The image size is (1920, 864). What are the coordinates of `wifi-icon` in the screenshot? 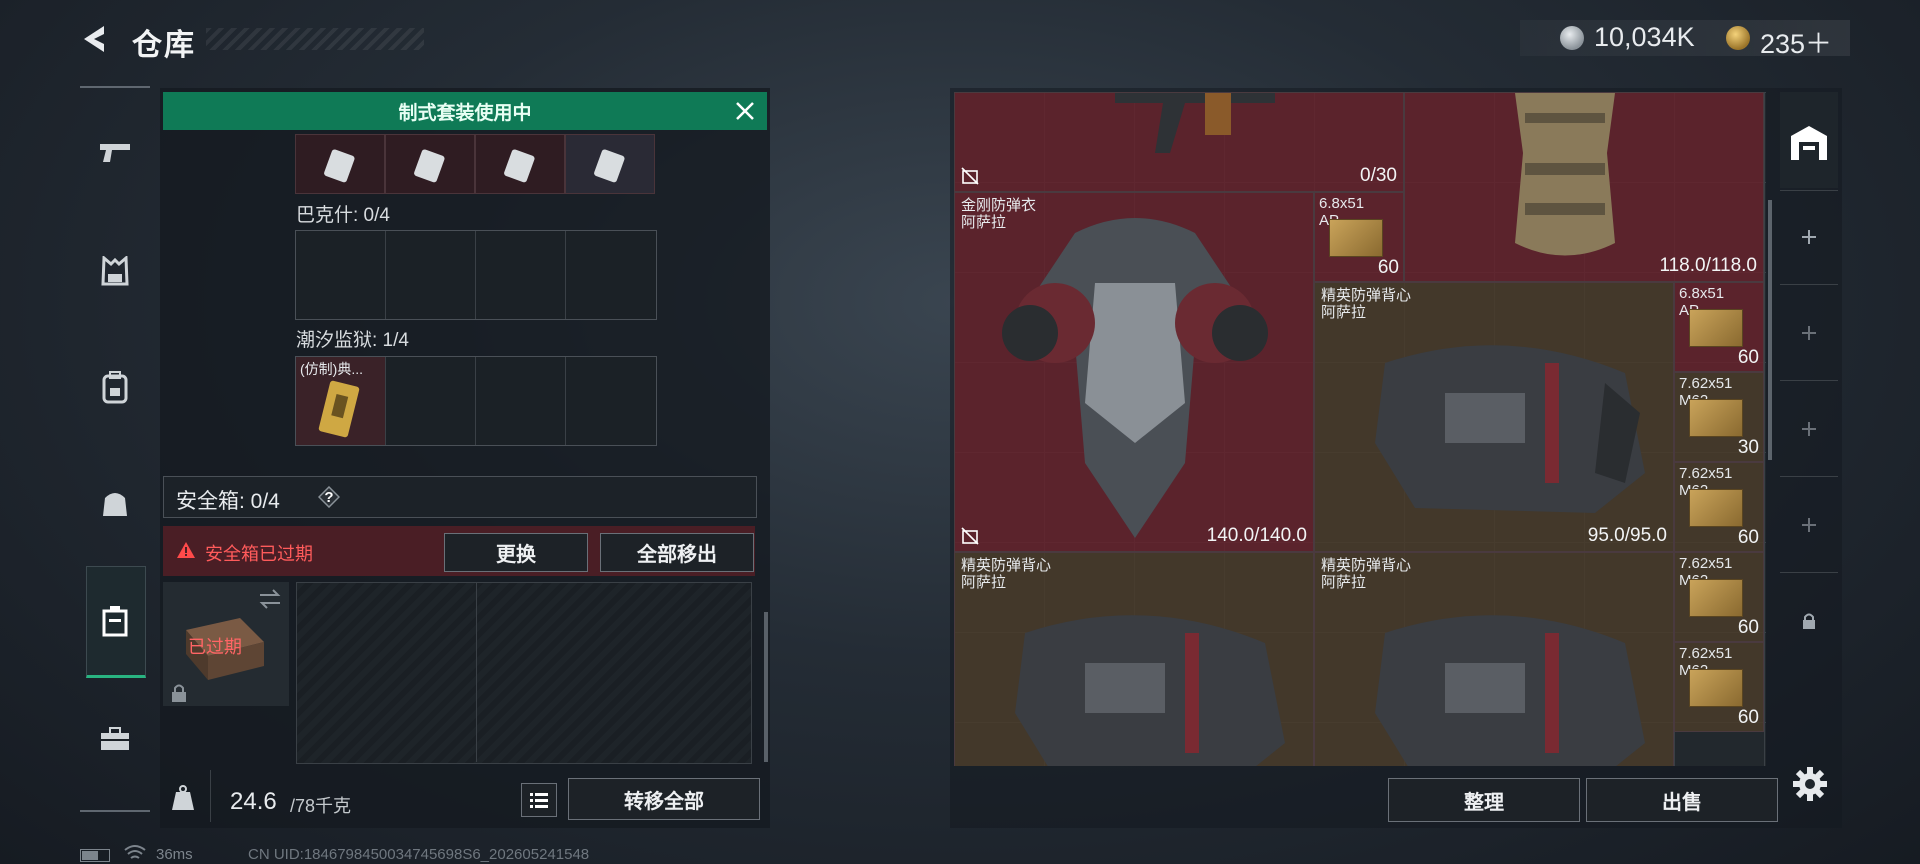 It's located at (135, 852).